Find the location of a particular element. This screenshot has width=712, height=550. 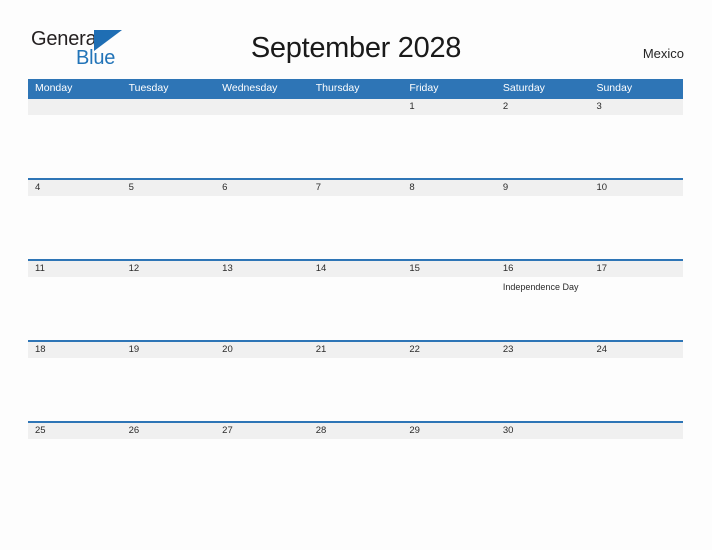

day-number: 25 is located at coordinates (40, 430).